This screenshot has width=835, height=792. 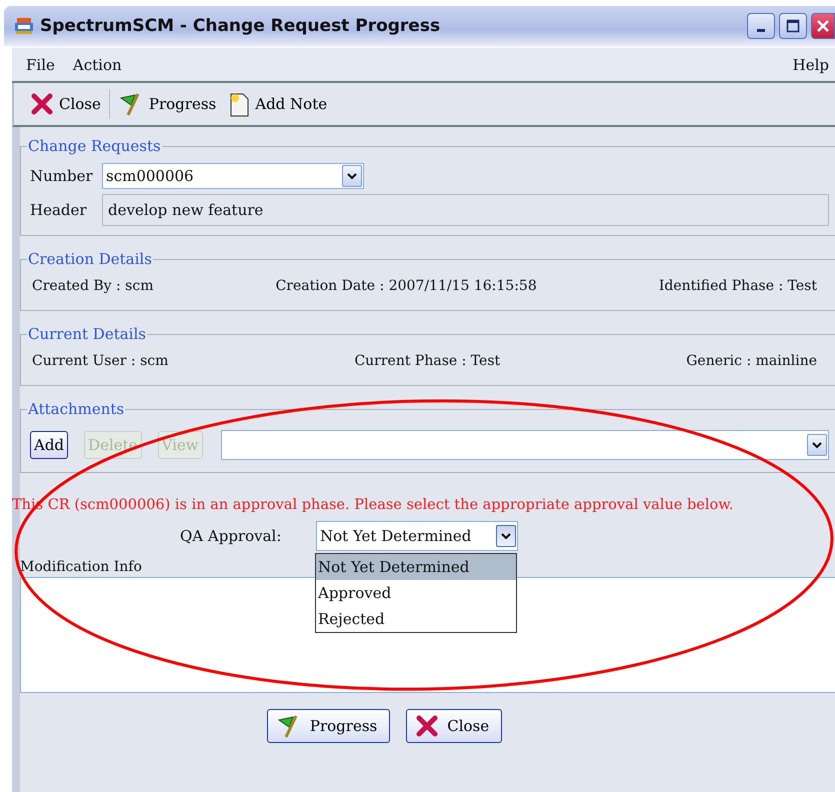 What do you see at coordinates (239, 104) in the screenshot?
I see `note-icon` at bounding box center [239, 104].